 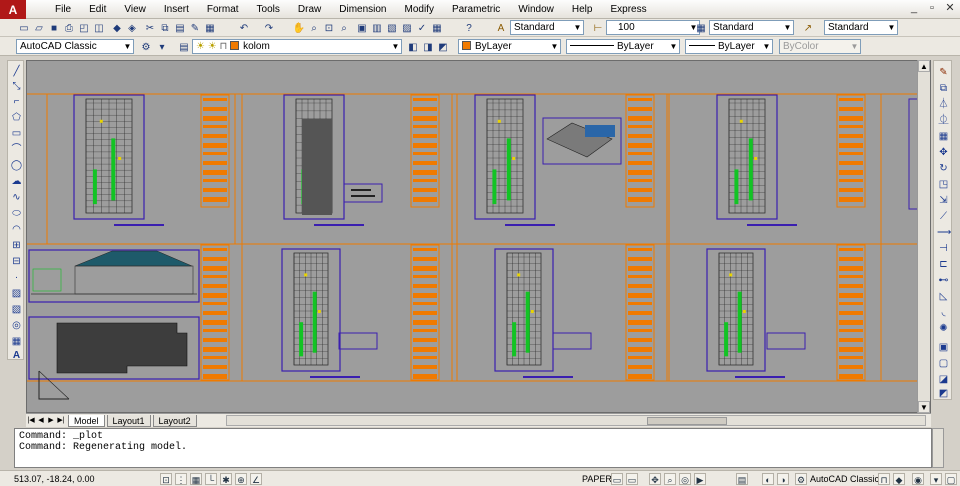 I want to click on copy-icon: ⧉, so click(x=165, y=28).